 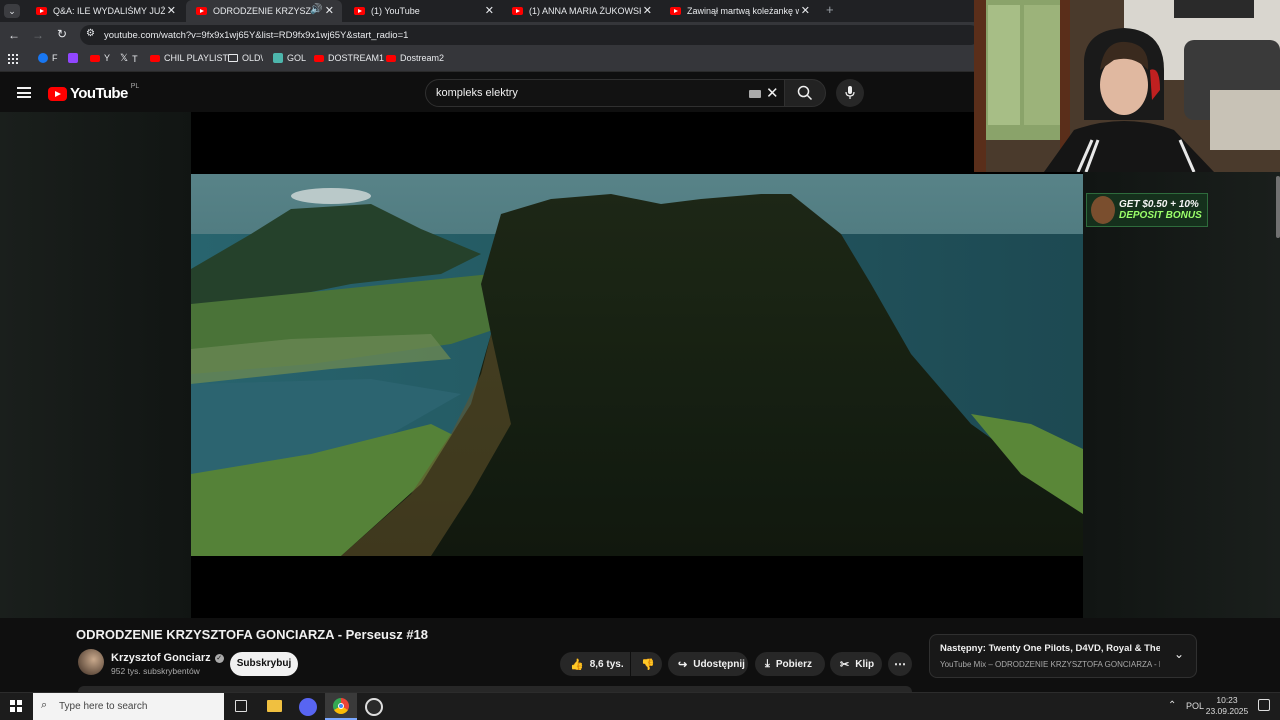 I want to click on more-icon: ⋯, so click(x=900, y=664).